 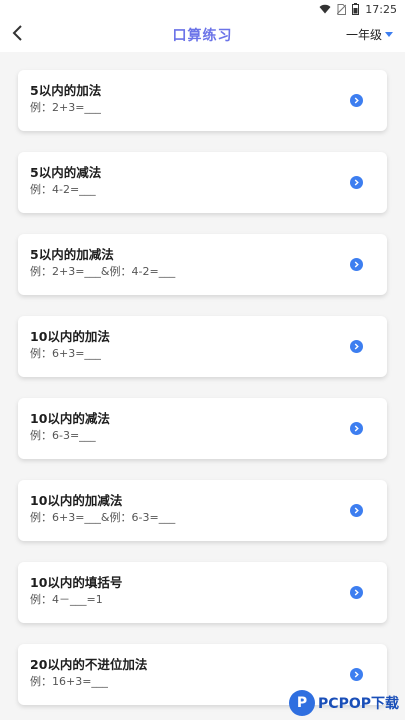 What do you see at coordinates (66, 599) in the screenshot?
I see `exercise-example: 例：4－___=1` at bounding box center [66, 599].